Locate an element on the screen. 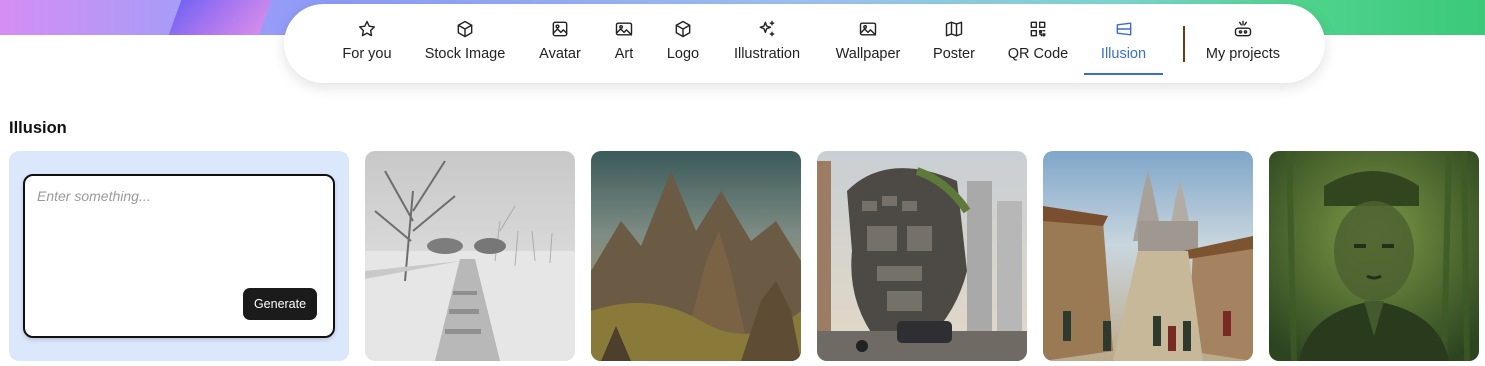  nav-label: Poster is located at coordinates (954, 54).